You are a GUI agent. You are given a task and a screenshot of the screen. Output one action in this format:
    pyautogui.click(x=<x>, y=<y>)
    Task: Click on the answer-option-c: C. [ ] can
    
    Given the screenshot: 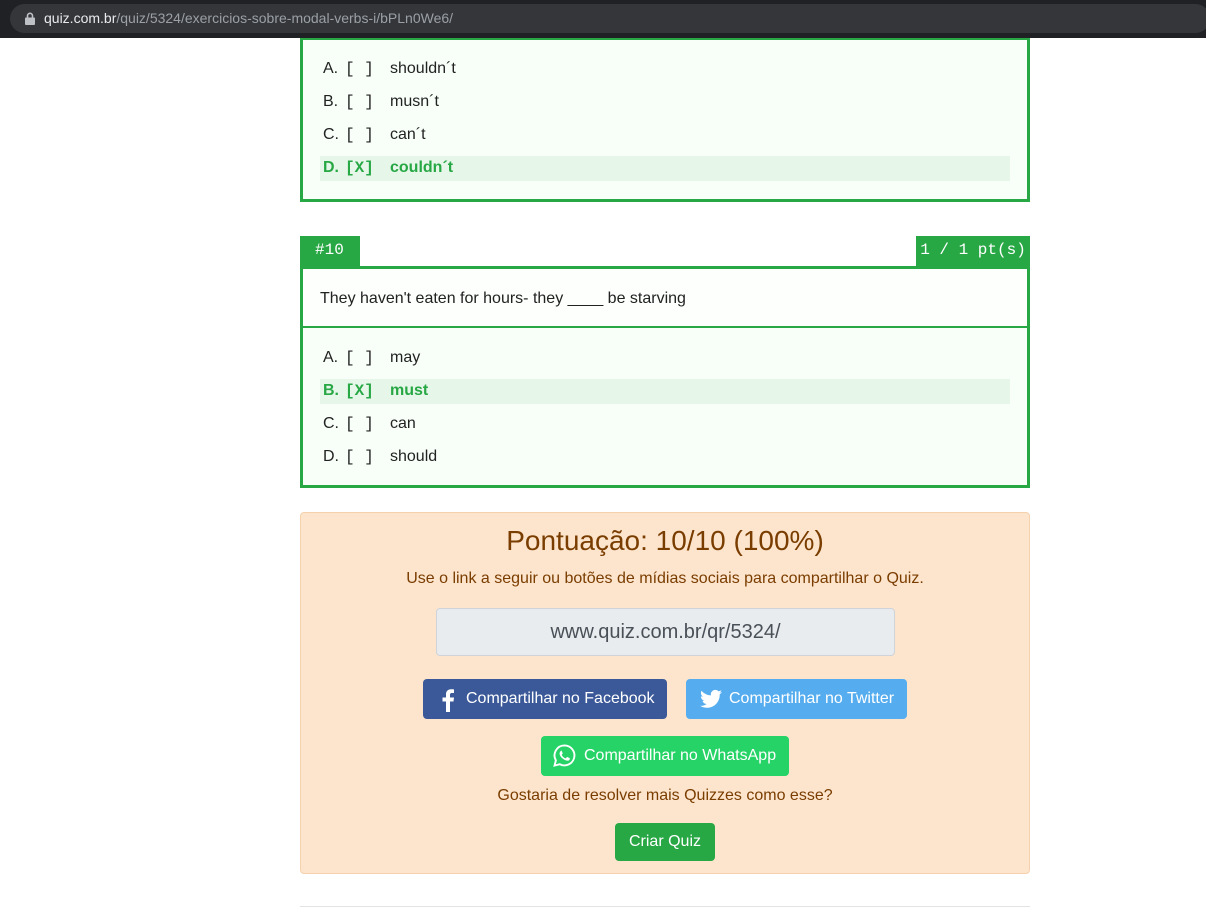 What is the action you would take?
    pyautogui.click(x=665, y=424)
    